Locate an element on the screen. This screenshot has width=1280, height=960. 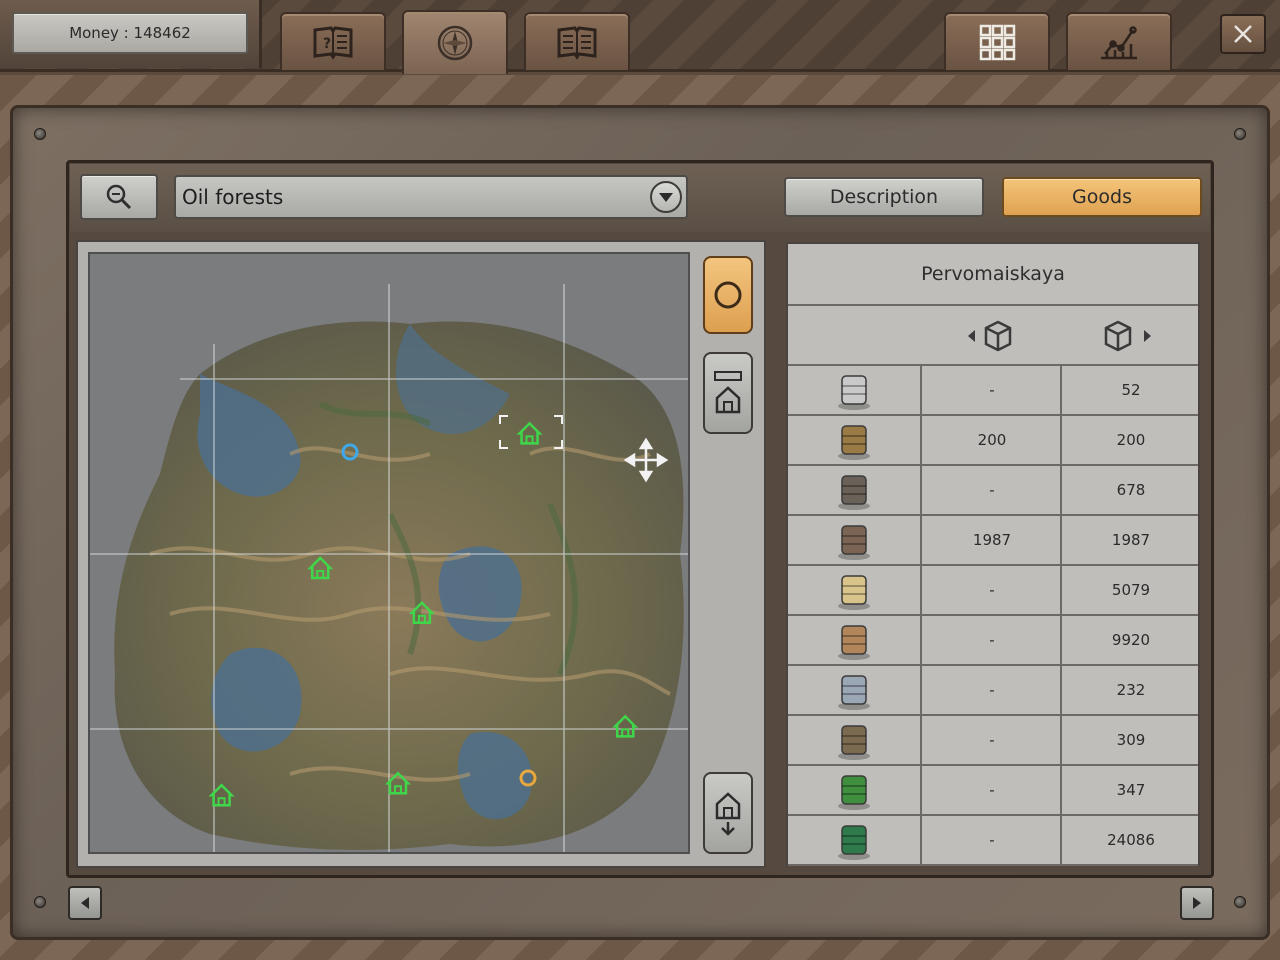
goods-import-value: 1987 is located at coordinates (993, 540).